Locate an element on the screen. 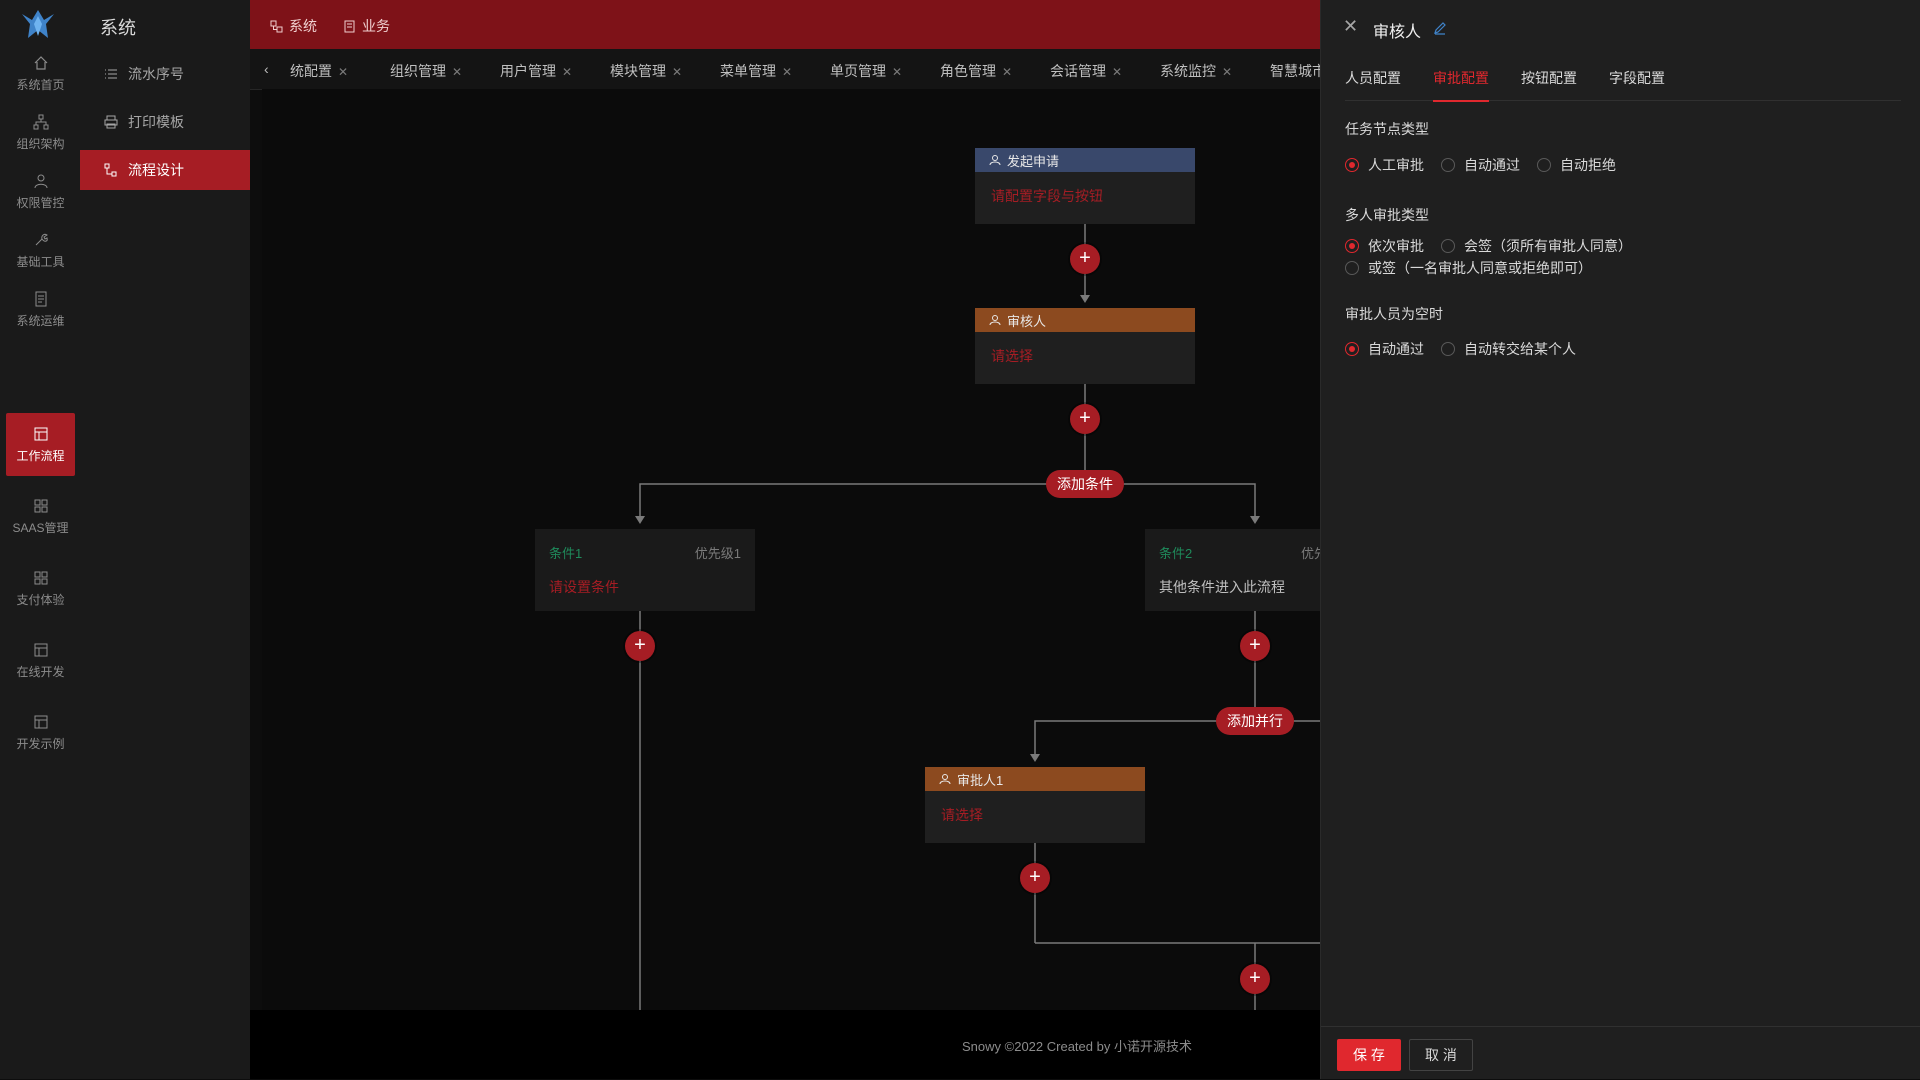  add-parallel-button: 添加并行 is located at coordinates (1255, 721).